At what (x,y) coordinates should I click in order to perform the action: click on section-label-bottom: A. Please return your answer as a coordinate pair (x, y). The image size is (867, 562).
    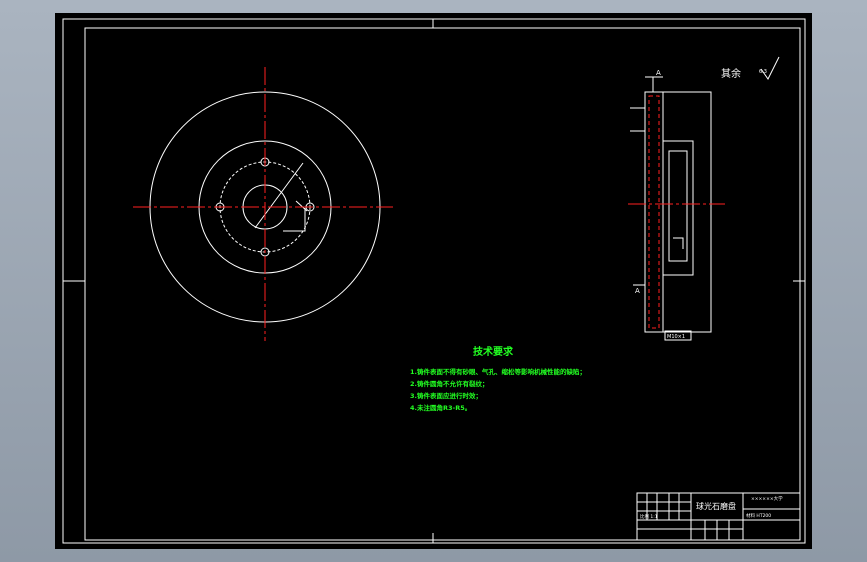
    Looking at the image, I should click on (637, 291).